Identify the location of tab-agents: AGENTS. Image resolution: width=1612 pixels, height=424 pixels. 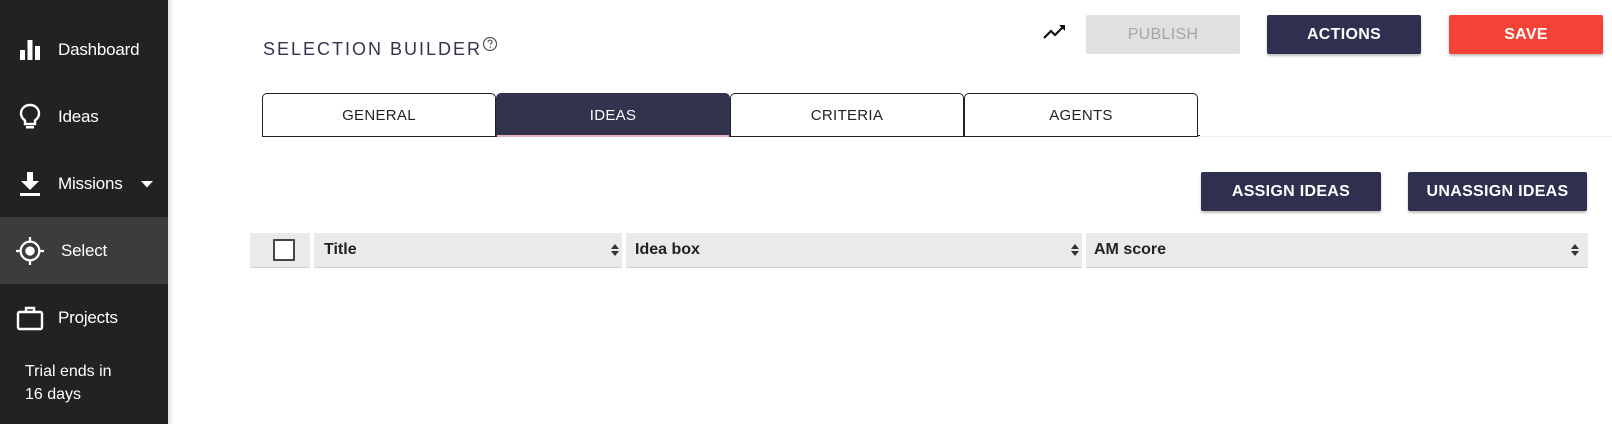
(1081, 114).